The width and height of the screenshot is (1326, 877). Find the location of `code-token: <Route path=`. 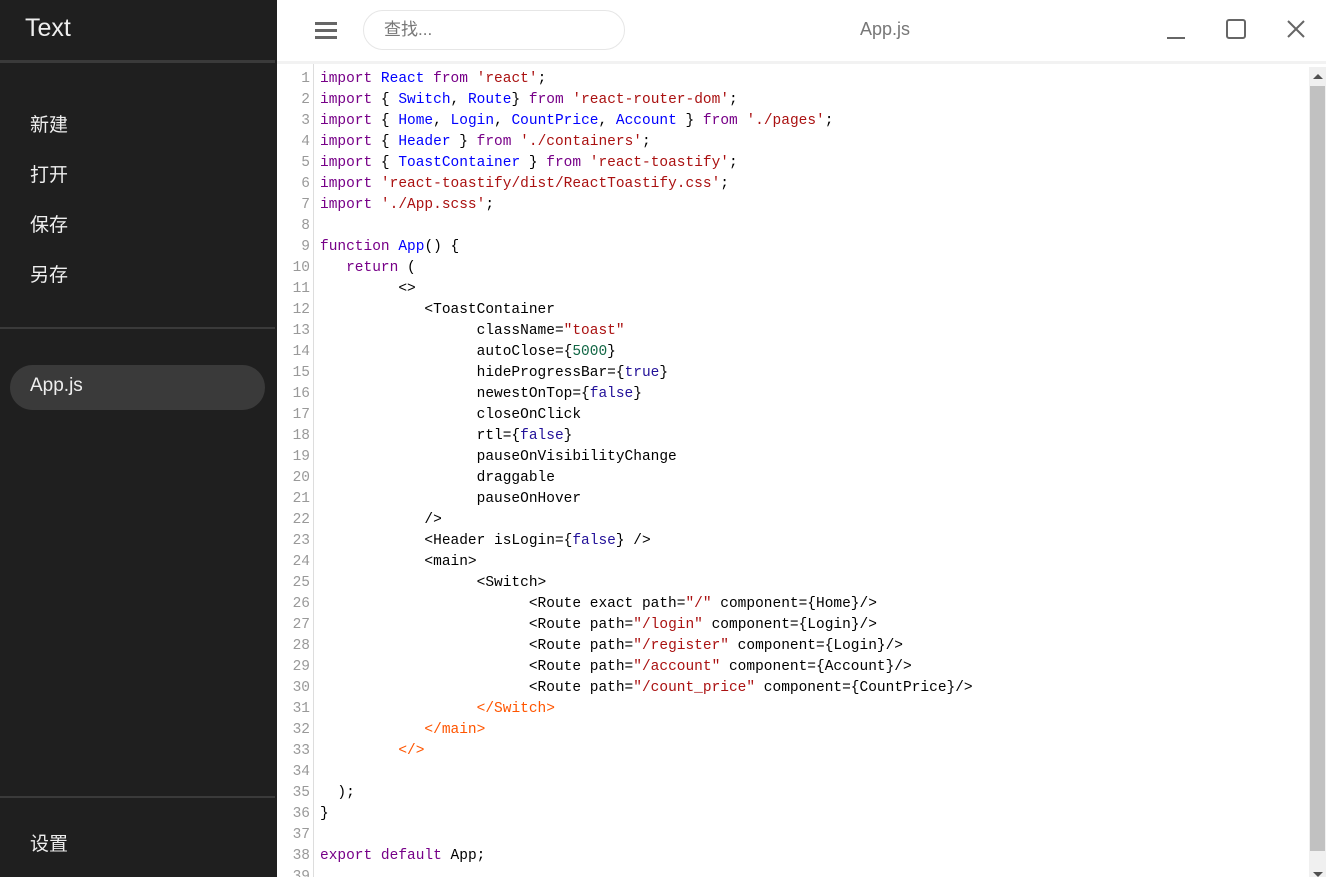

code-token: <Route path= is located at coordinates (477, 688).